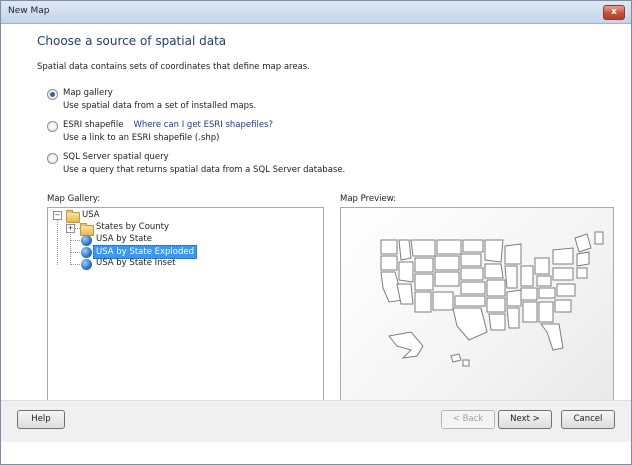  Describe the element at coordinates (52, 126) in the screenshot. I see `esri-shapefile-radio` at that location.